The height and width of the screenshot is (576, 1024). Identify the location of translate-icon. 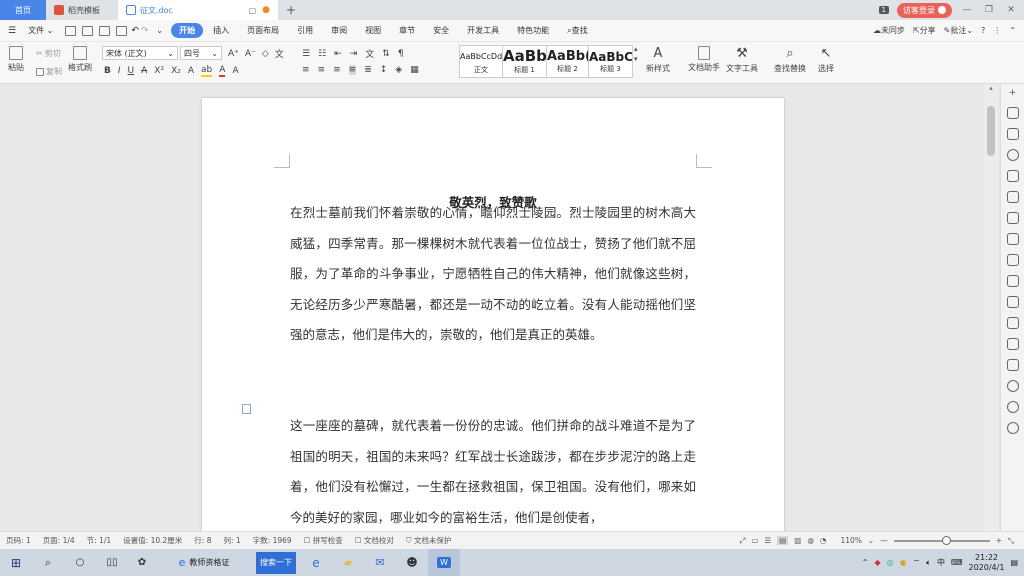
(1012, 323).